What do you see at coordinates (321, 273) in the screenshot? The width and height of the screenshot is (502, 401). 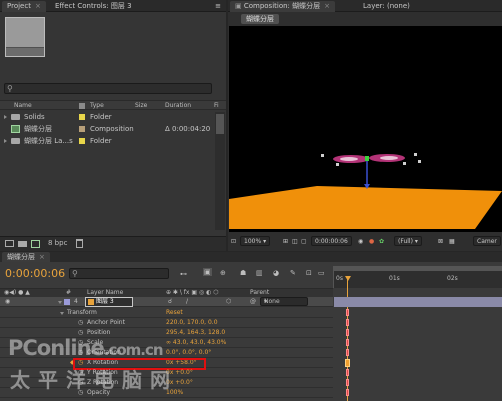 I see `auto-keyframe-icon: ▭` at bounding box center [321, 273].